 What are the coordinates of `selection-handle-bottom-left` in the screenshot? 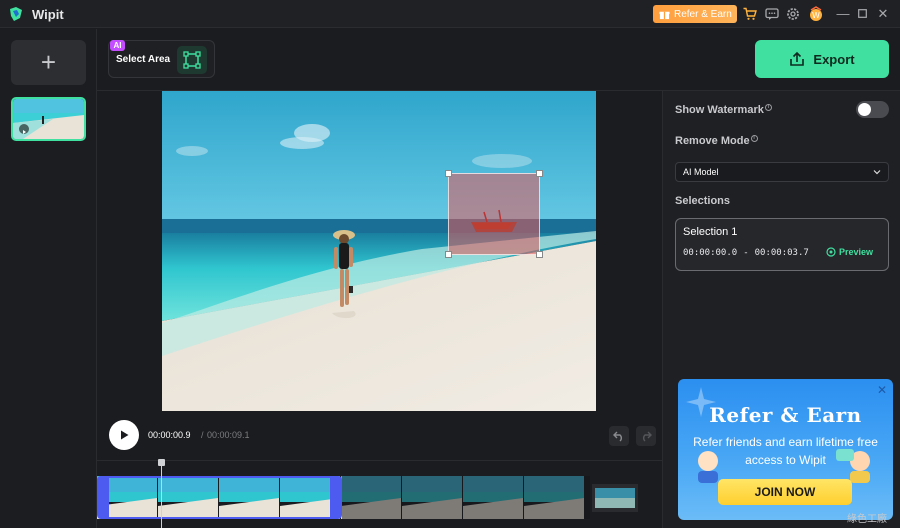 It's located at (448, 254).